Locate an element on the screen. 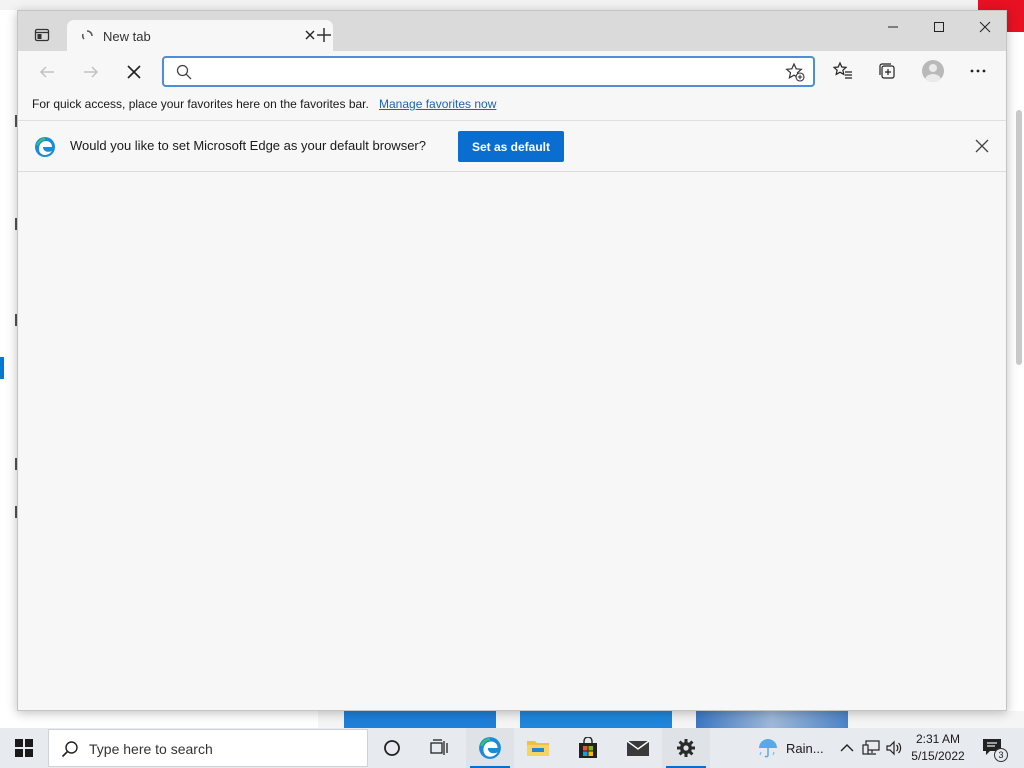  tab-actions-icon is located at coordinates (42, 35).